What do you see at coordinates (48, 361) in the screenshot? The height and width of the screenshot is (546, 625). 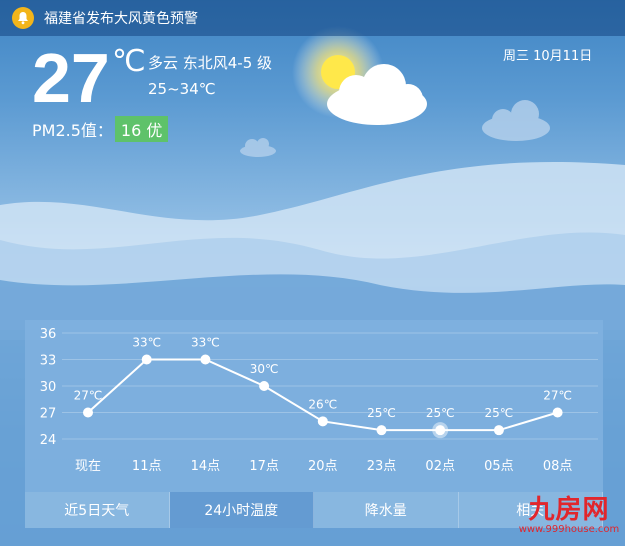 I see `y-tick-label: 33` at bounding box center [48, 361].